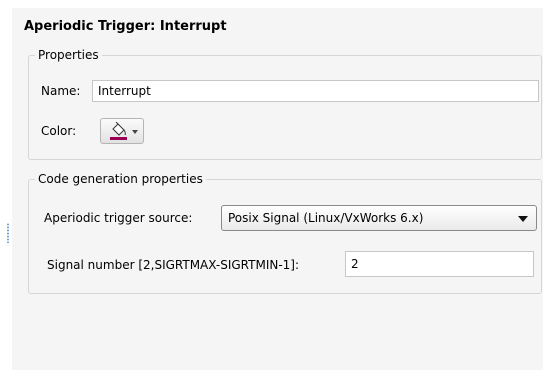 This screenshot has height=370, width=543. I want to click on splitter-handle, so click(8, 233).